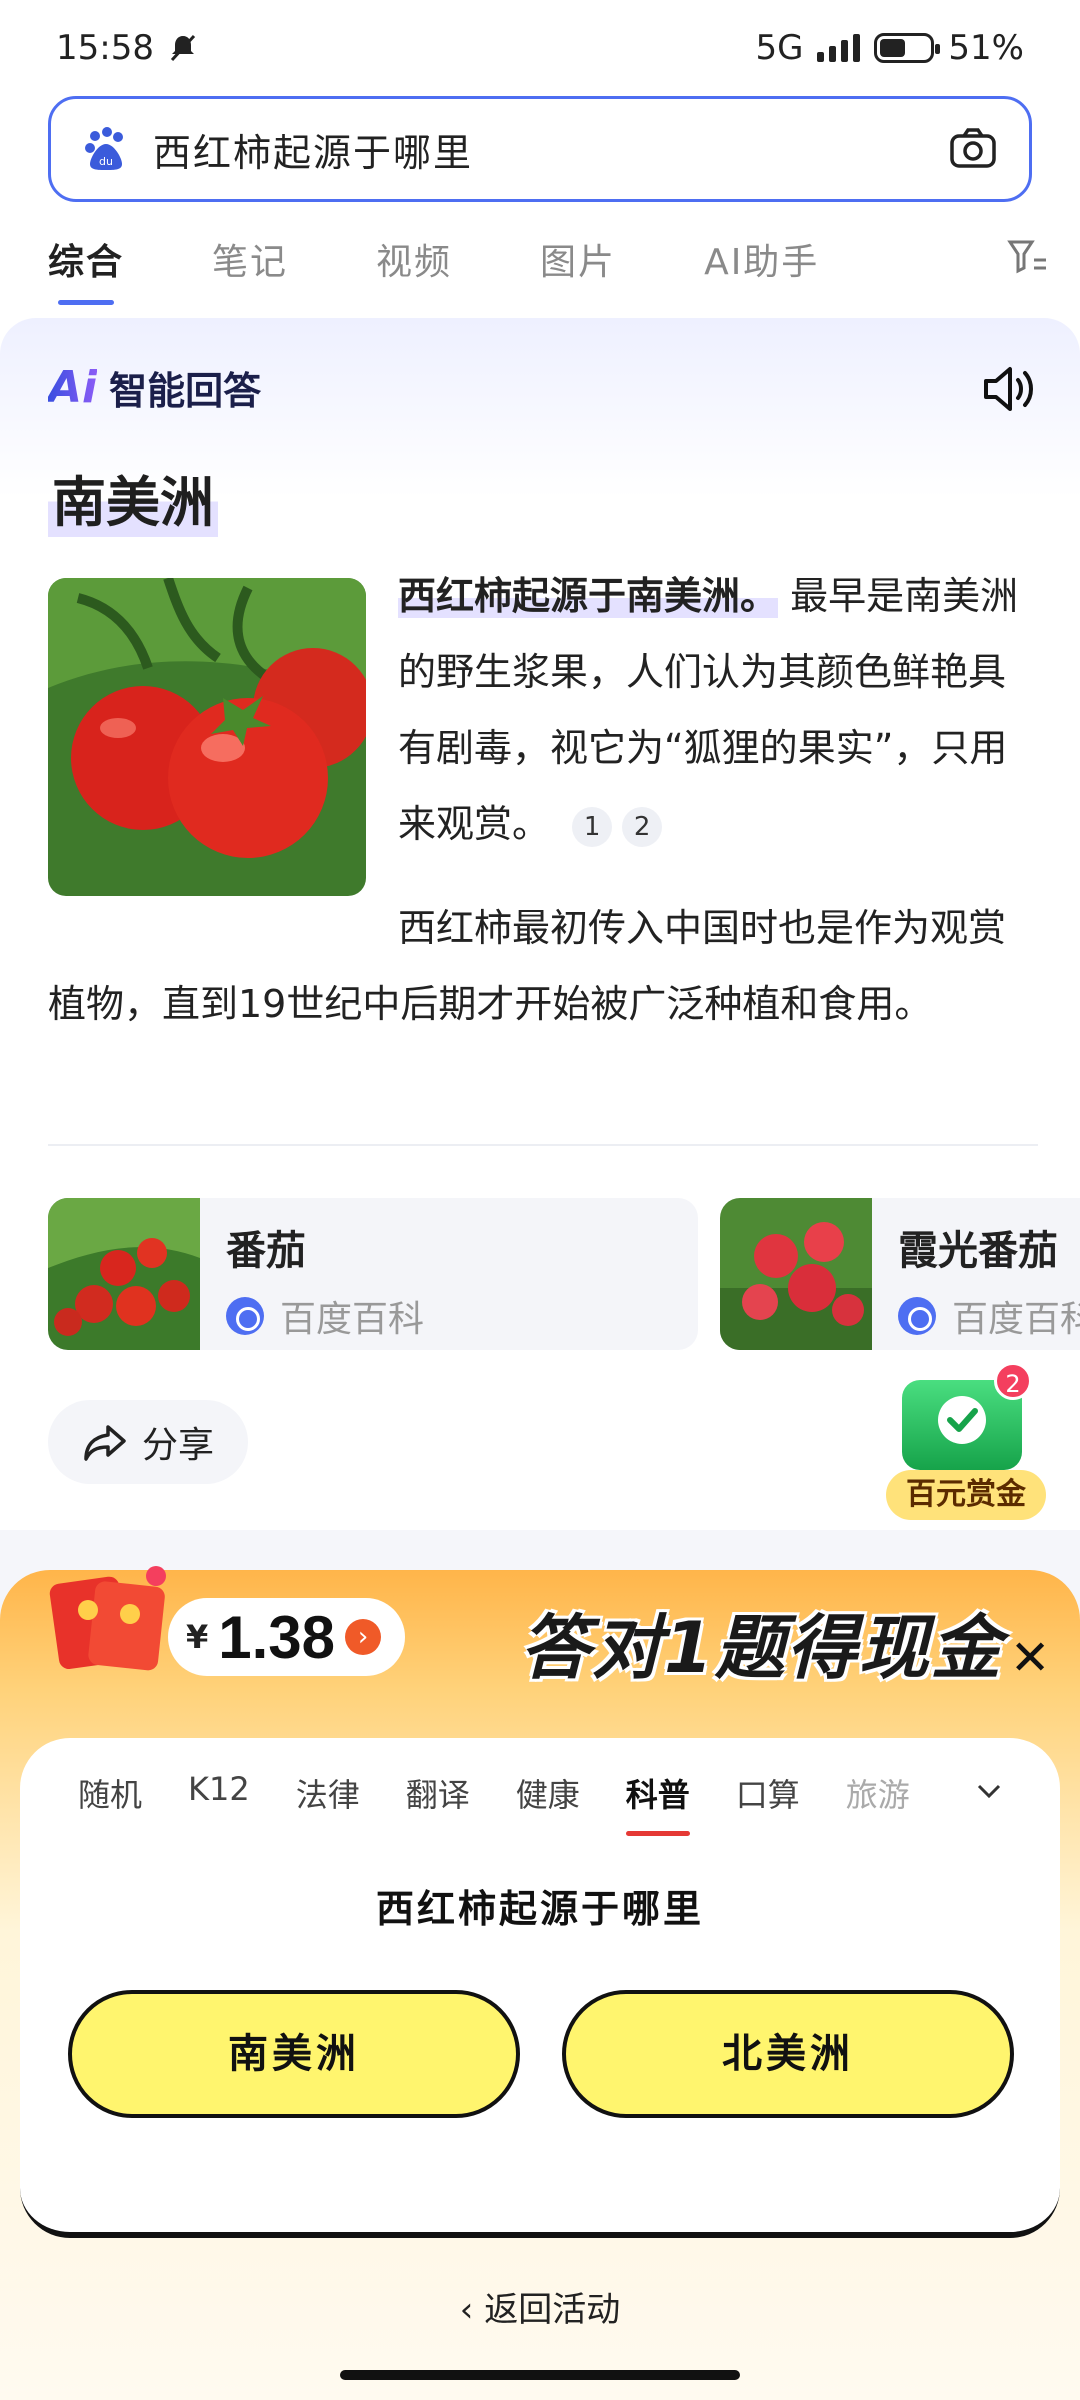 Image resolution: width=1080 pixels, height=2400 pixels. What do you see at coordinates (788, 2054) in the screenshot?
I see `answer-option-b: 北美洲` at bounding box center [788, 2054].